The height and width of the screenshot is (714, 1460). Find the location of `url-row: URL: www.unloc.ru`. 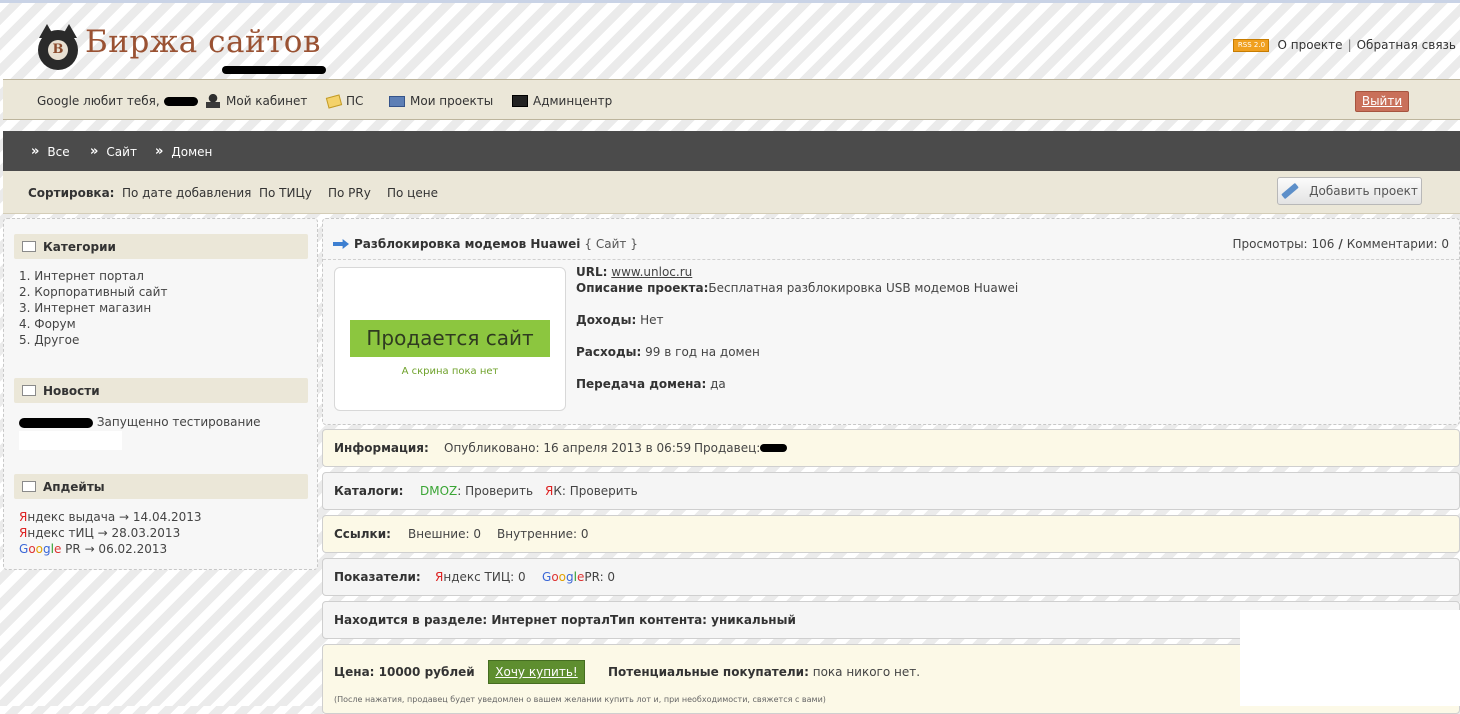

url-row: URL: www.unloc.ru is located at coordinates (634, 272).